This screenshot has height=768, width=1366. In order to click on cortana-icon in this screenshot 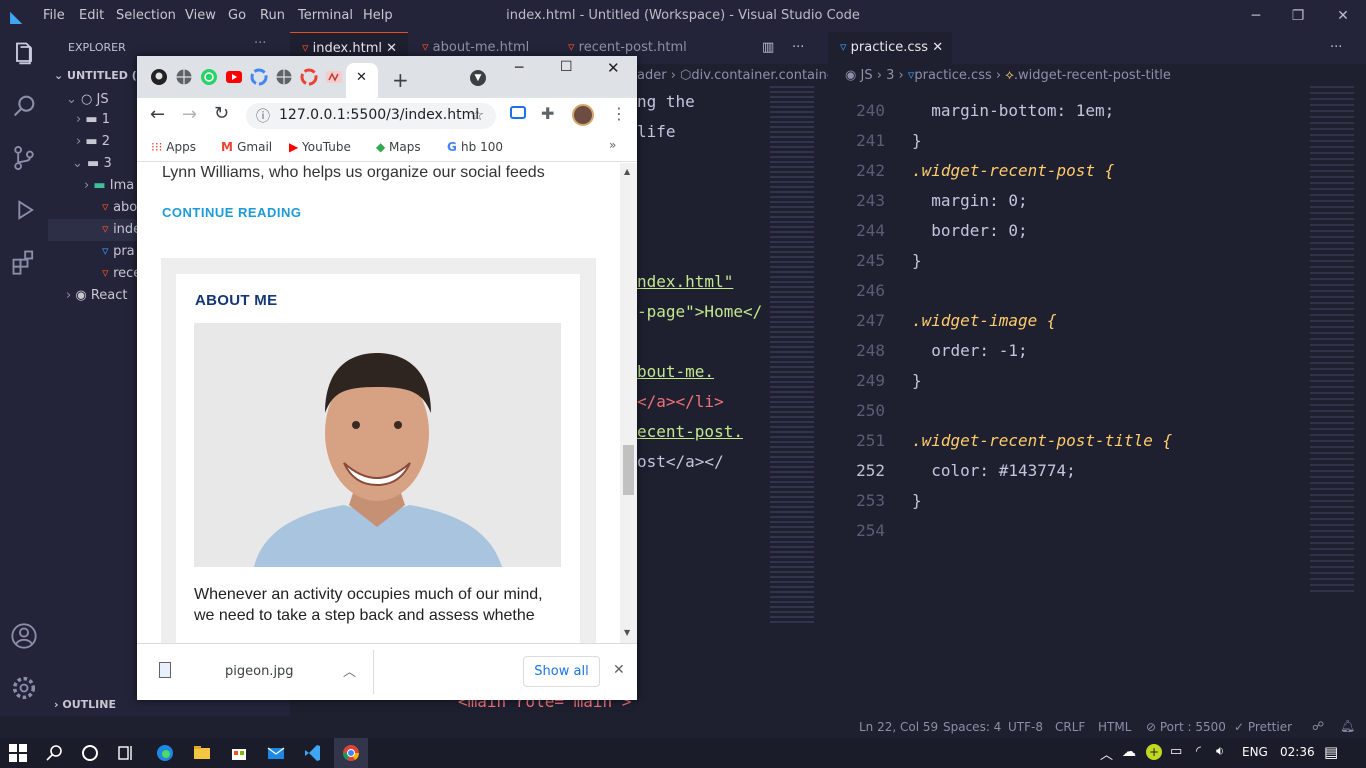, I will do `click(90, 753)`.